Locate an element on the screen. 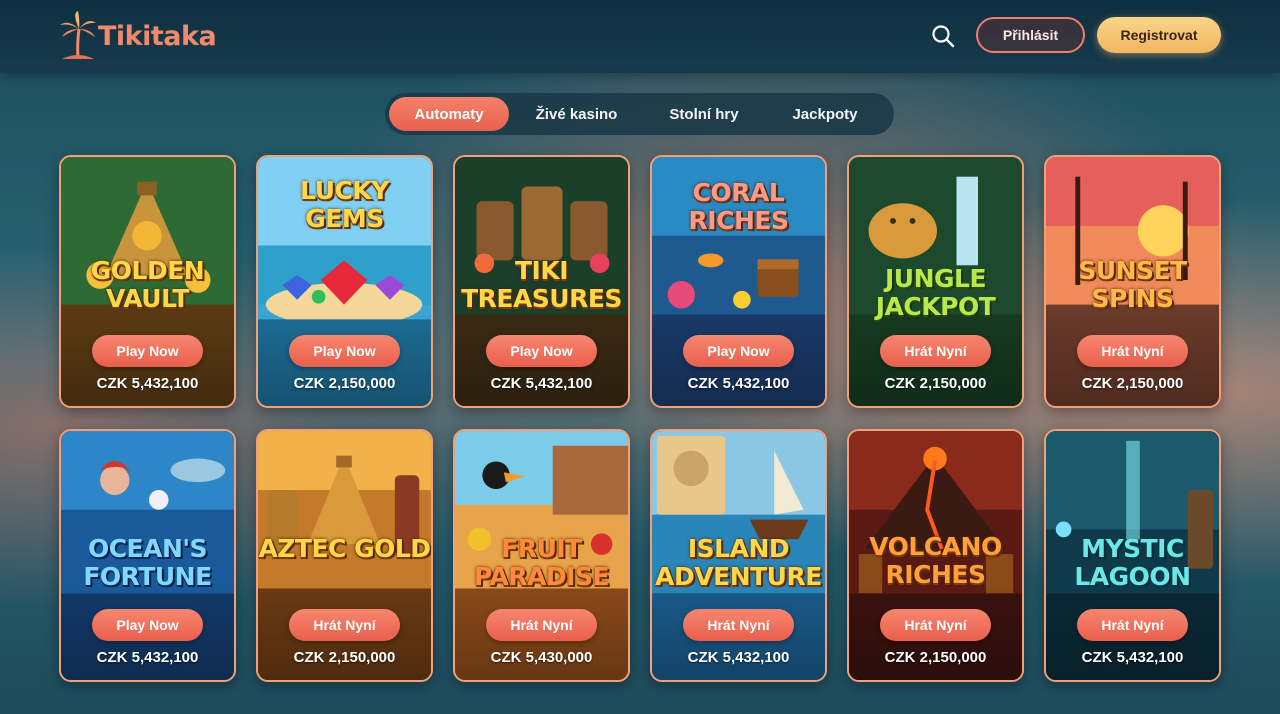 This screenshot has width=1280, height=714. category-tabs: Automaty Živé kasino Stolní hry Jackpoty is located at coordinates (639, 114).